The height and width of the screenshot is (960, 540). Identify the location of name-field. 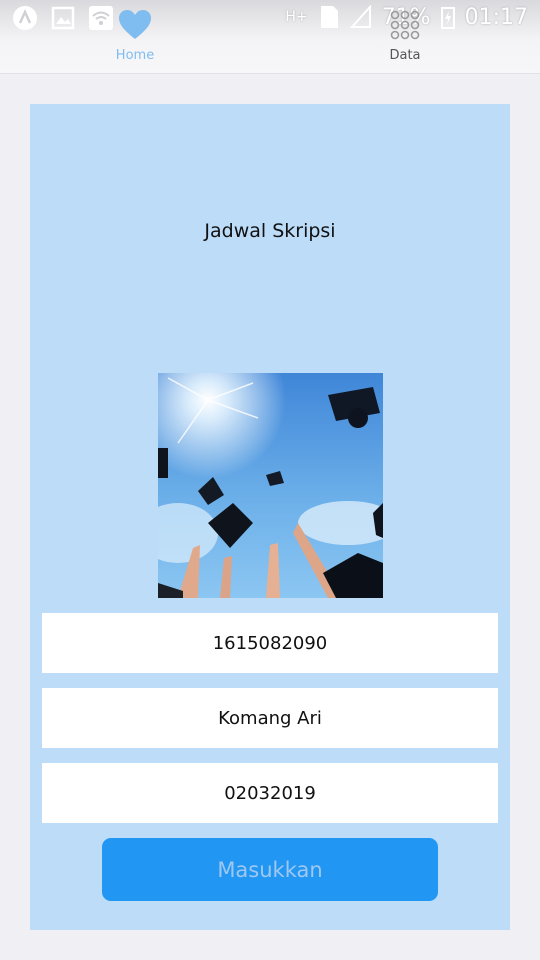
(270, 718).